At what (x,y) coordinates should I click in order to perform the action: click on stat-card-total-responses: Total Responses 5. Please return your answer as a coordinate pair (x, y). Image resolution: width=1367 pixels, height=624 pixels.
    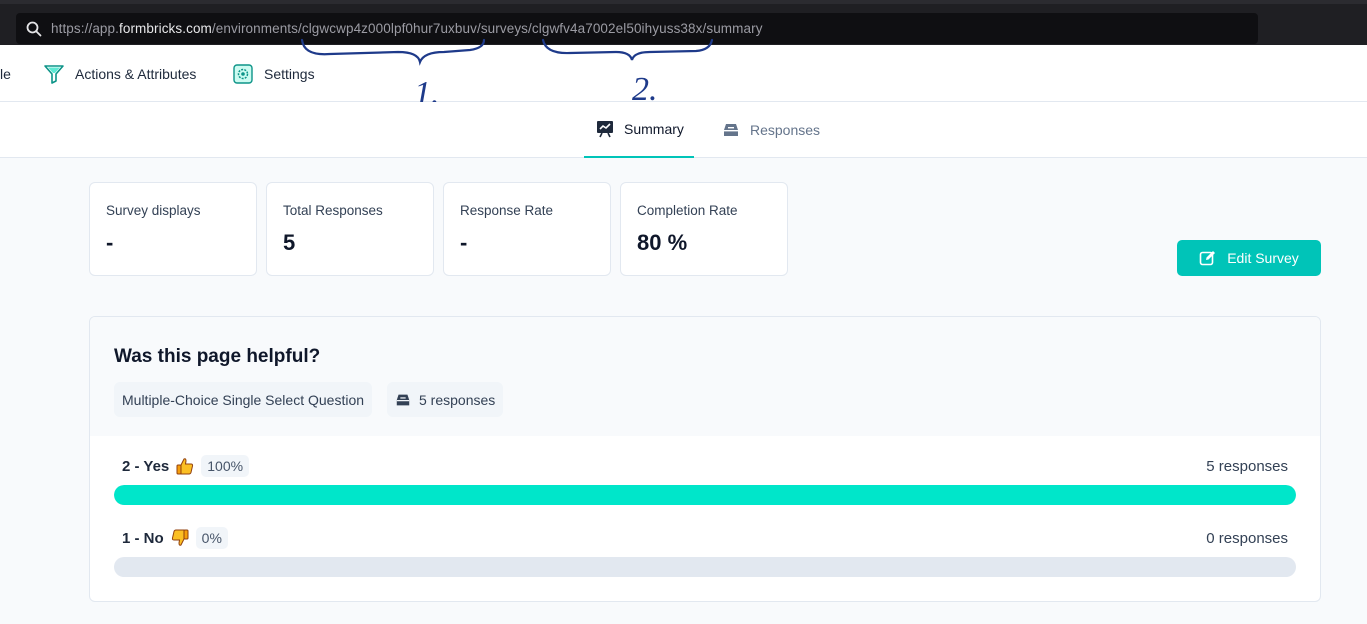
    Looking at the image, I should click on (350, 229).